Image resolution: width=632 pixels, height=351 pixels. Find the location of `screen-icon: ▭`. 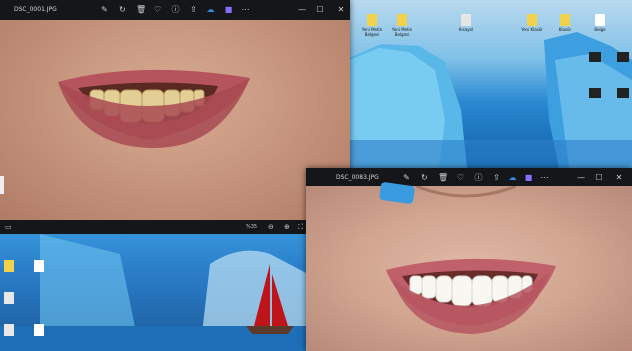

screen-icon: ▭ is located at coordinates (8, 227).